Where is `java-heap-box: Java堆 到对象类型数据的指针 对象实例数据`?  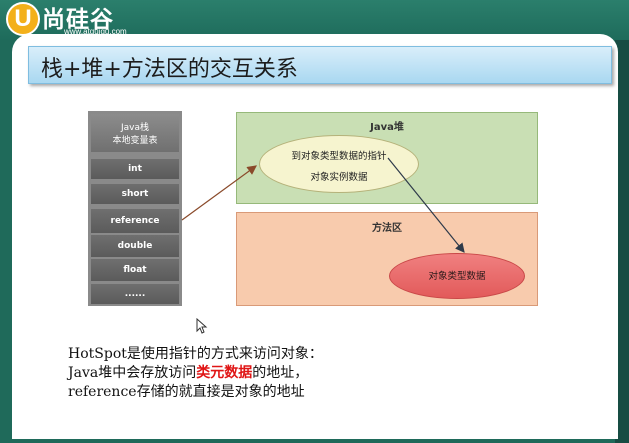 java-heap-box: Java堆 到对象类型数据的指针 对象实例数据 is located at coordinates (387, 158).